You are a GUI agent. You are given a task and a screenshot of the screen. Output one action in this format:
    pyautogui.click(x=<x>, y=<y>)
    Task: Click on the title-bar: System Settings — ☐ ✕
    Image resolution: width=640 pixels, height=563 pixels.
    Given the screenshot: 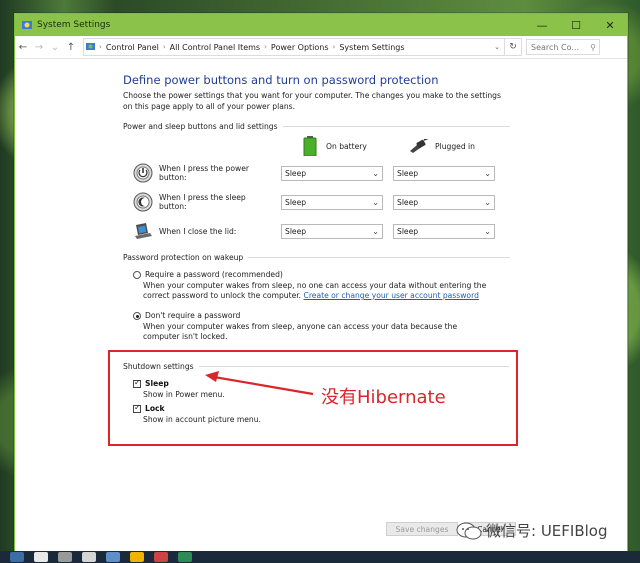 What is the action you would take?
    pyautogui.click(x=321, y=25)
    